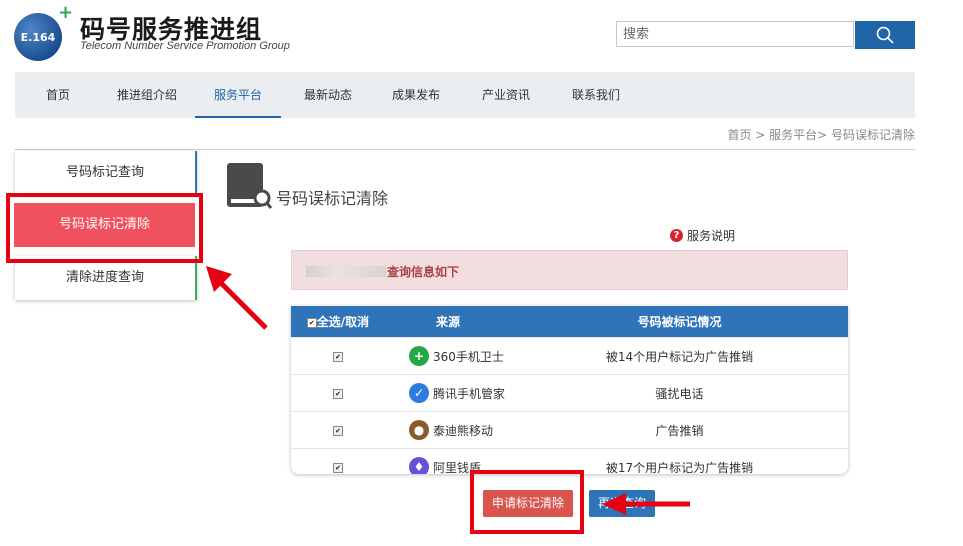  I want to click on main-nav: 首页 推进组介绍 服务平台 最新动态 成果发布 产业资讯 联系我们, so click(465, 95).